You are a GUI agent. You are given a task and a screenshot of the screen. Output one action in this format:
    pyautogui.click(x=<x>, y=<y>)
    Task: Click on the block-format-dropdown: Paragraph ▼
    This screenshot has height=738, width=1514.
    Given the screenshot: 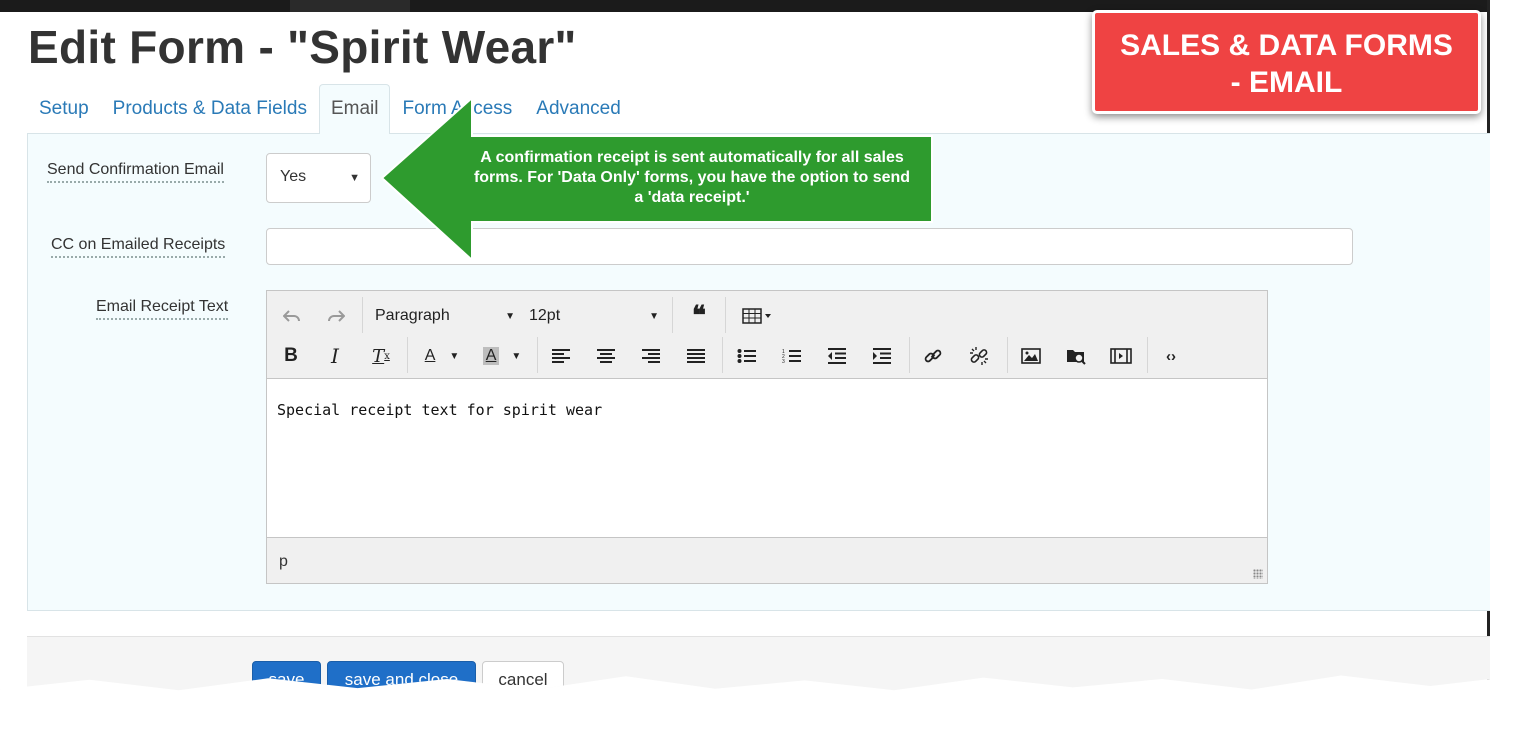 What is the action you would take?
    pyautogui.click(x=445, y=316)
    